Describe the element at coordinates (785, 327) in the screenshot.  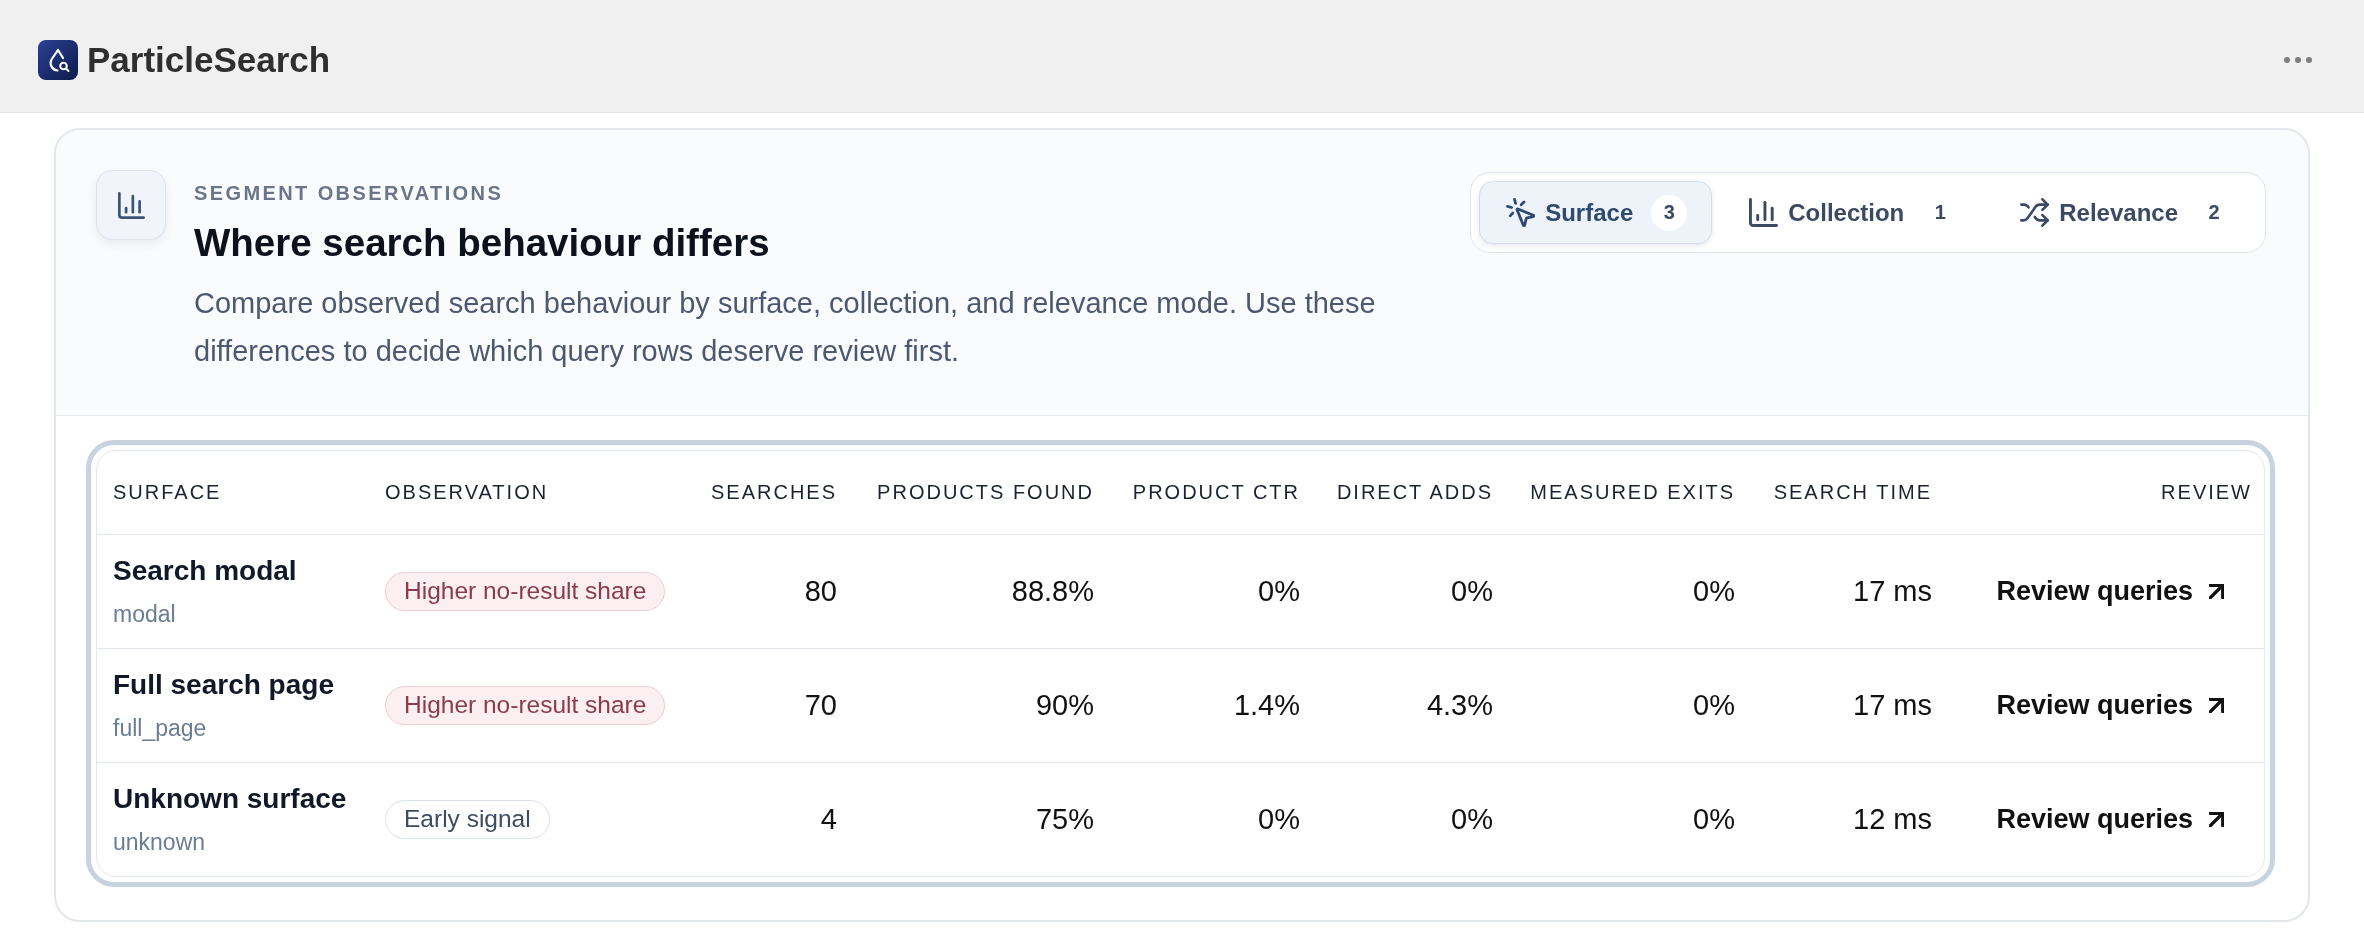
I see `panel-description: Compare observed search behaviour by surface, collection, and relevance mode. Use these differences to decide which query rows deserve review first.` at that location.